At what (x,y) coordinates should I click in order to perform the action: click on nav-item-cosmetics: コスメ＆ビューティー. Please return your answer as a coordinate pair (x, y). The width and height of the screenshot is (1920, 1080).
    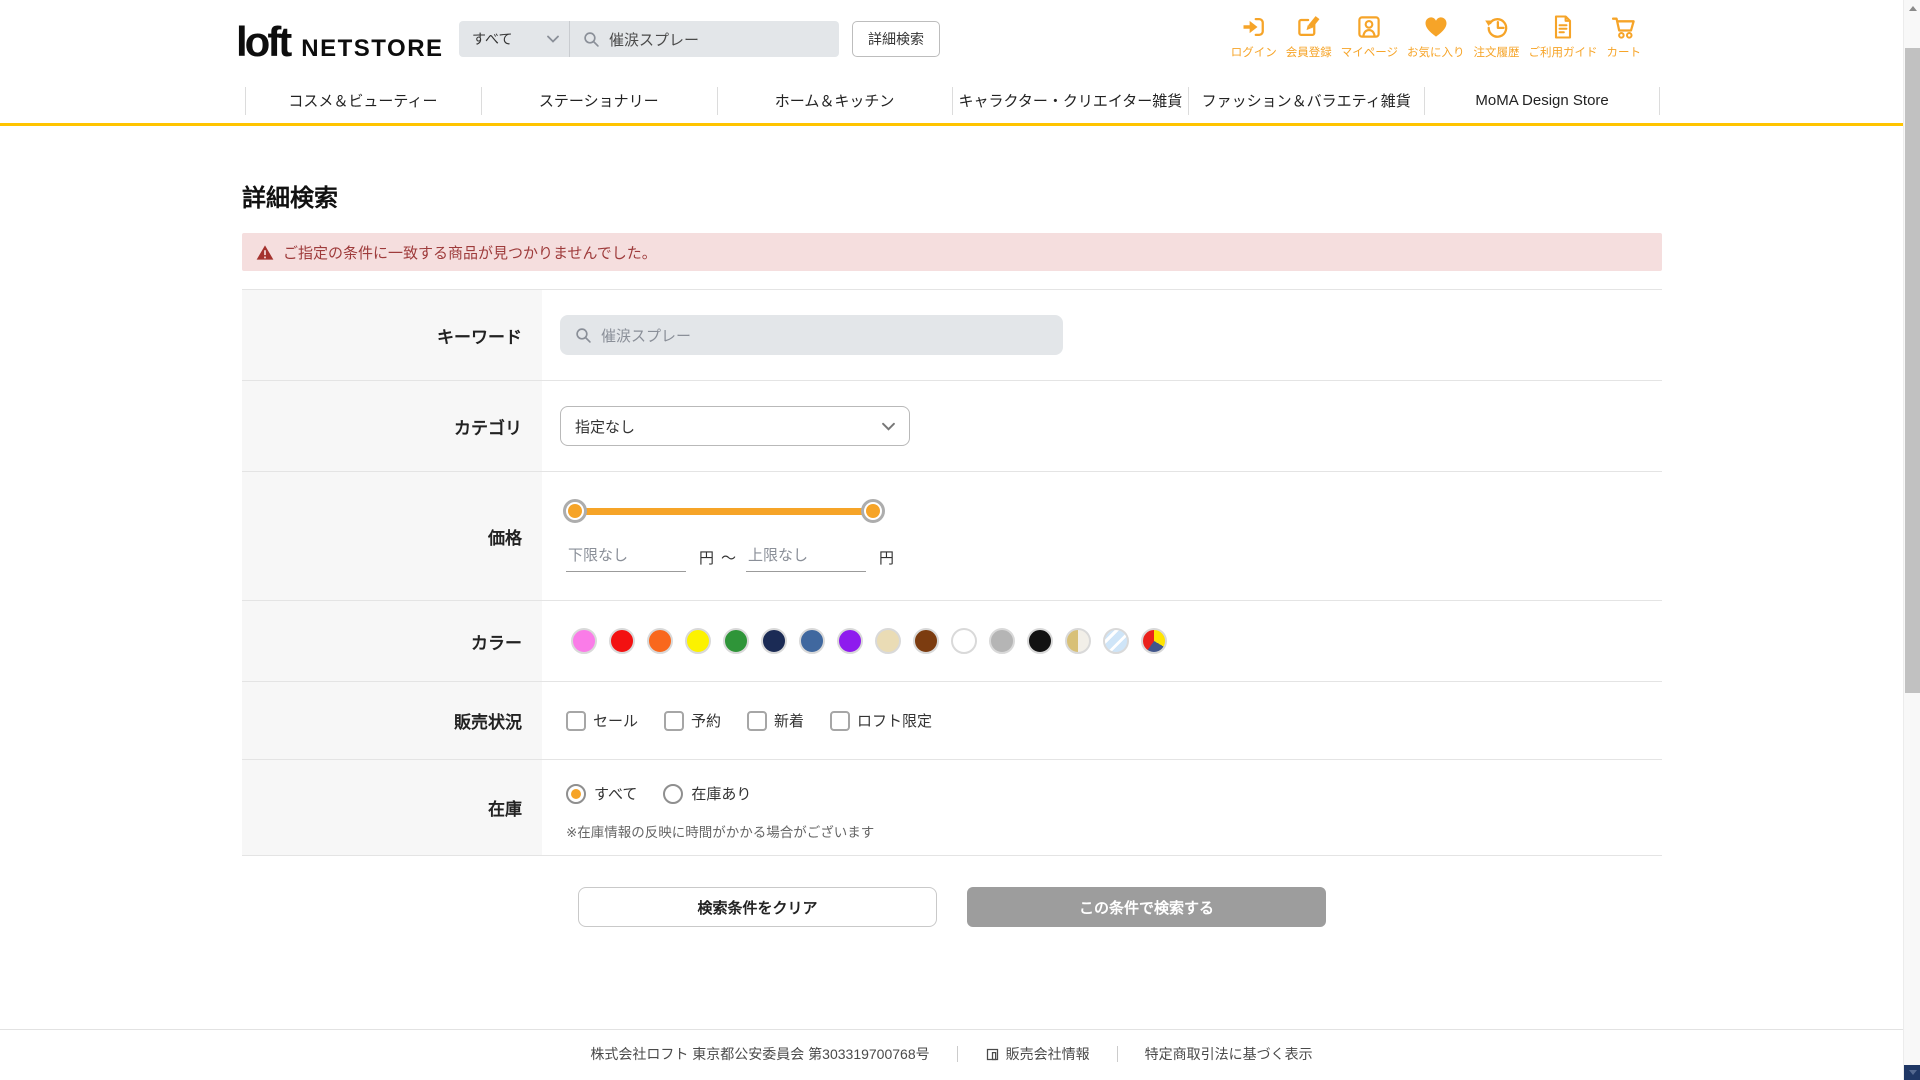
    Looking at the image, I should click on (363, 100).